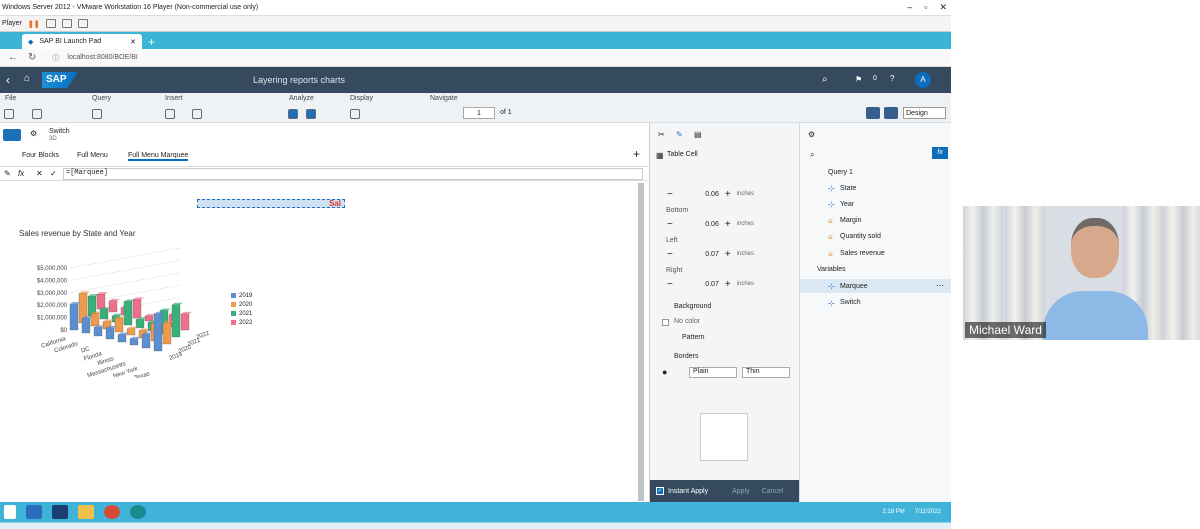 The height and width of the screenshot is (529, 1200). What do you see at coordinates (12, 135) in the screenshot?
I see `filter-bar-icon` at bounding box center [12, 135].